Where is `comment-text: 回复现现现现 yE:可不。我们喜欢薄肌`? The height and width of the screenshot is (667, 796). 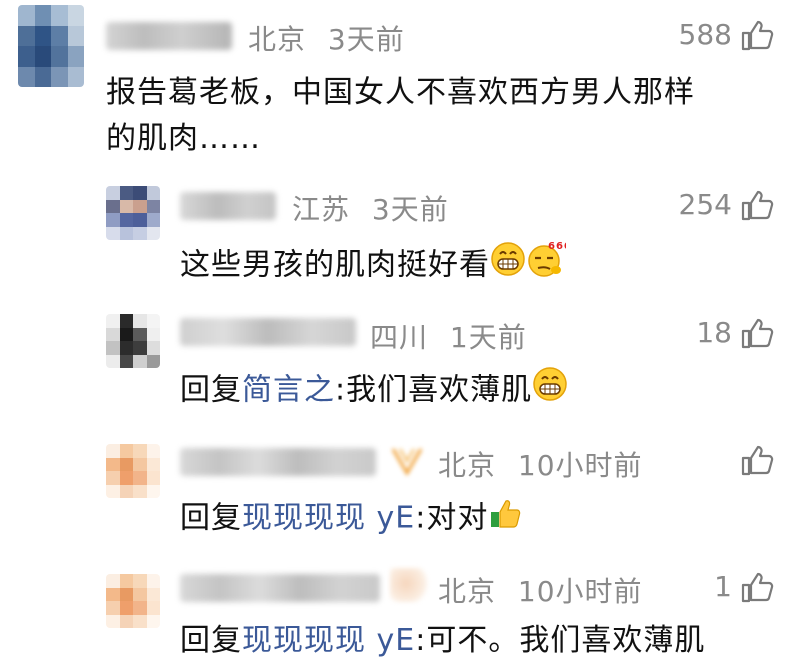 comment-text: 回复现现现现 yE:可不。我们喜欢薄肌 is located at coordinates (442, 641).